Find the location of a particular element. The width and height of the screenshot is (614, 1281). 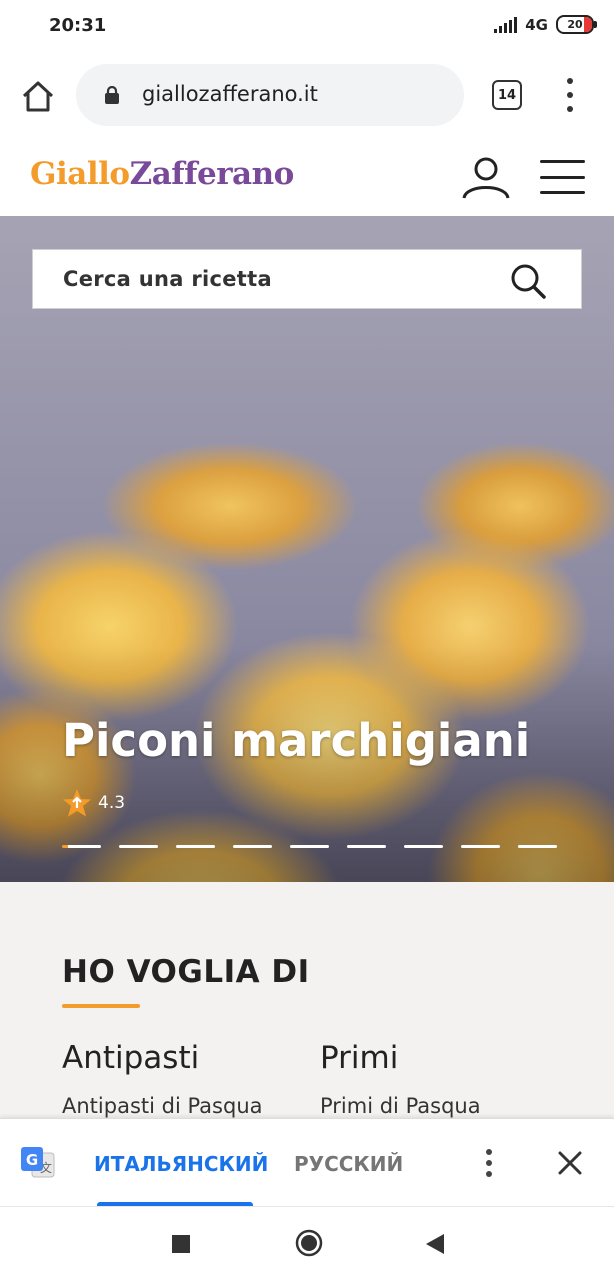

system-nav-bar is located at coordinates (307, 1243).